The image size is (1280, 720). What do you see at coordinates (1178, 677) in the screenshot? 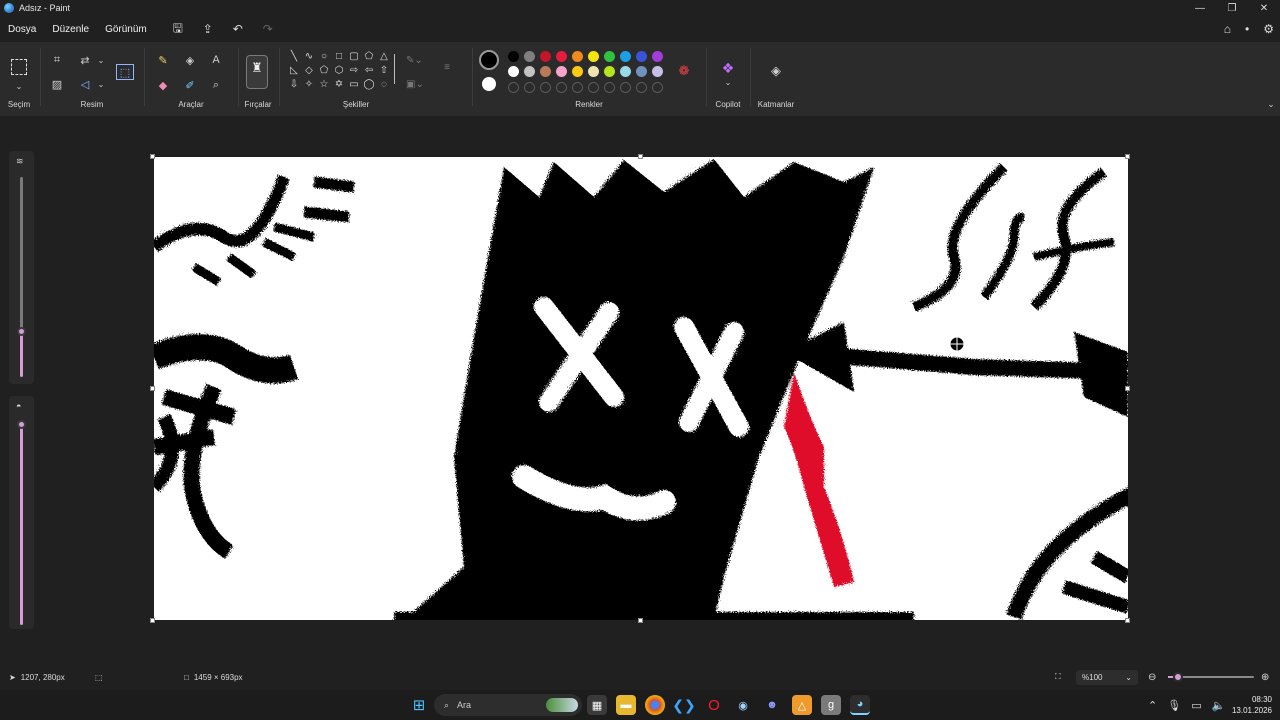
I see `zoom-slider-thumb` at bounding box center [1178, 677].